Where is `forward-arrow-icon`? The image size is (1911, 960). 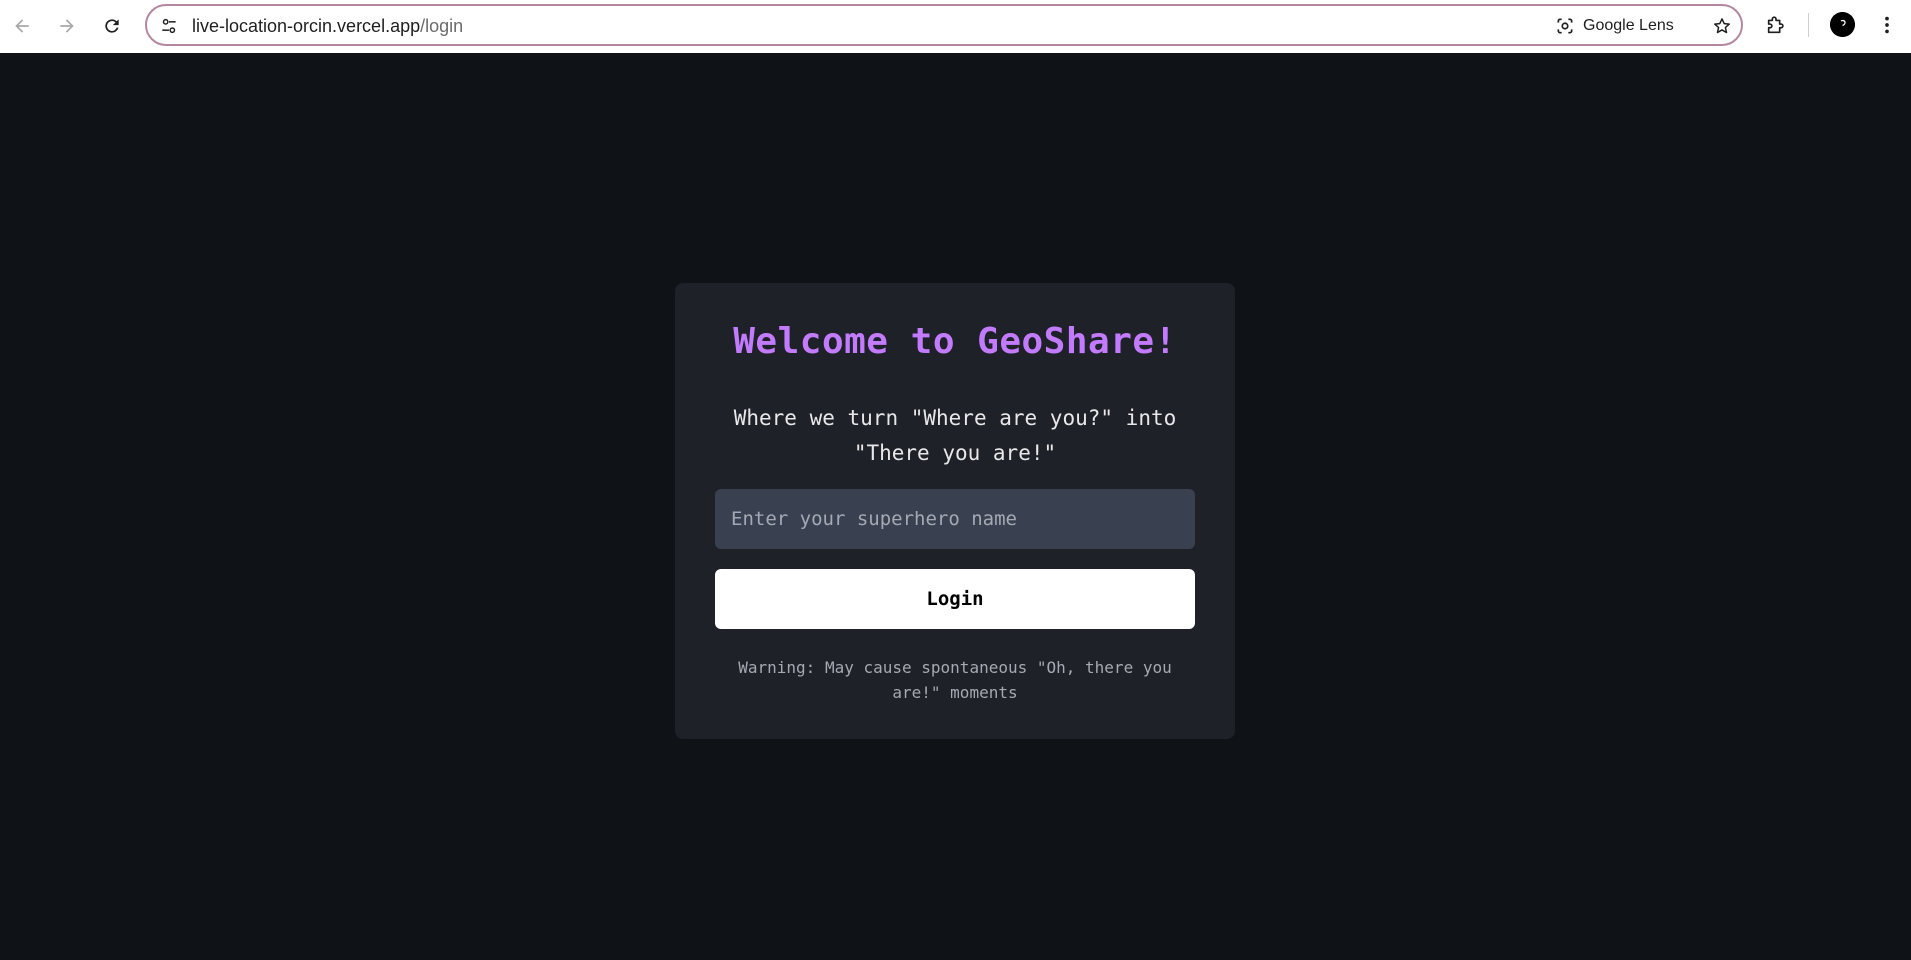
forward-arrow-icon is located at coordinates (67, 26).